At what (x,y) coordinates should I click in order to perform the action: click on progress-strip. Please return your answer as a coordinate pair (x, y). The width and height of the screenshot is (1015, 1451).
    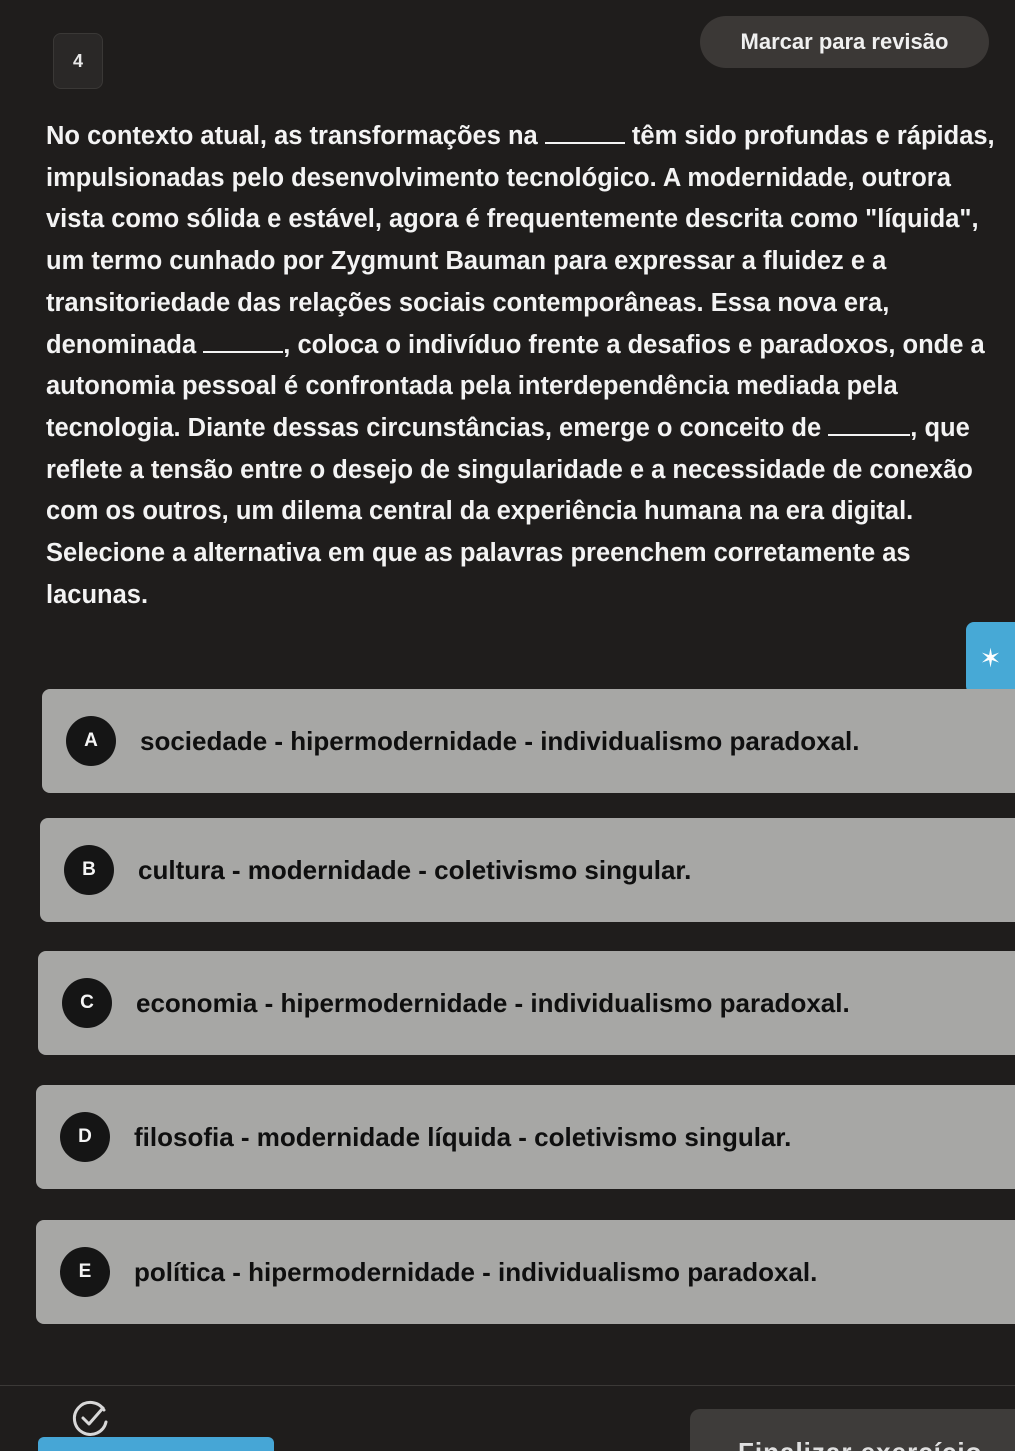
    Looking at the image, I should click on (156, 1444).